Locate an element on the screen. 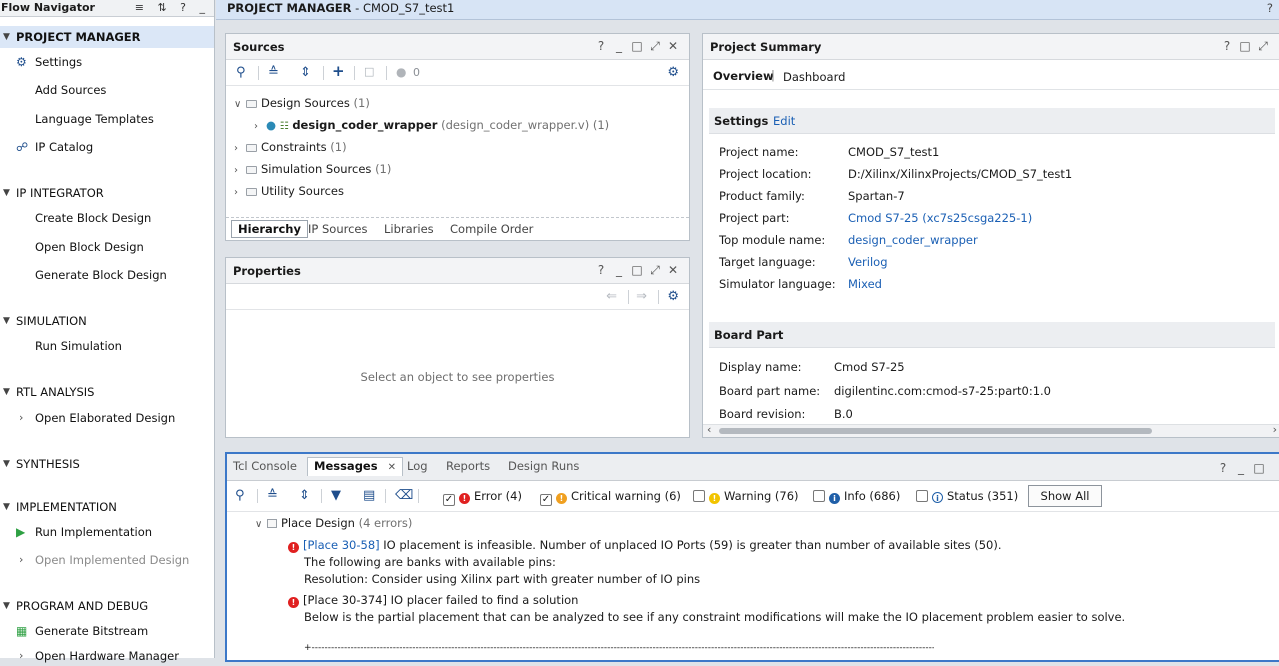 The image size is (1279, 666). nav-item-settings: ⚙ Settings is located at coordinates (107, 62).